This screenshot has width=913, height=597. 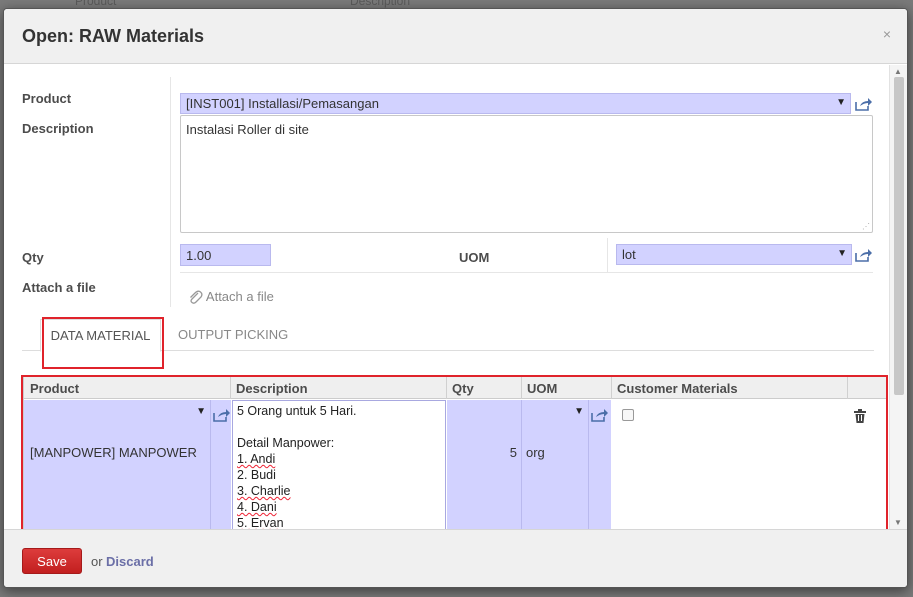 I want to click on description-text: Instalasi Roller di site, so click(x=247, y=129).